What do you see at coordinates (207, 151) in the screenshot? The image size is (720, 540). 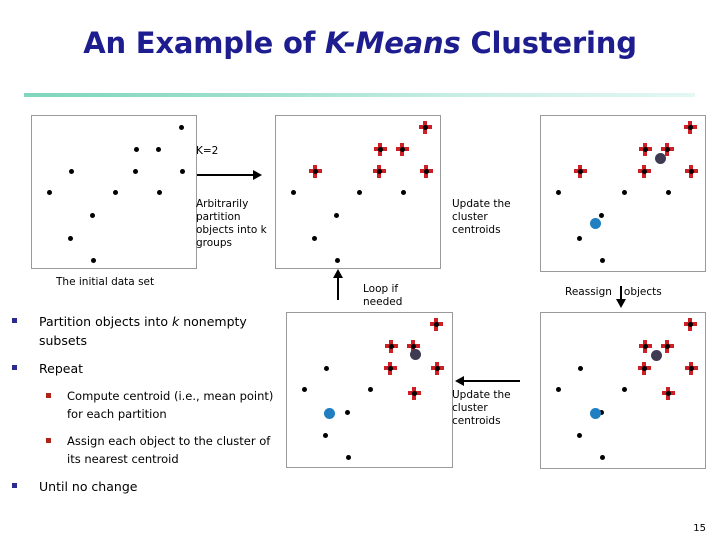 I see `label-k-value: K=2` at bounding box center [207, 151].